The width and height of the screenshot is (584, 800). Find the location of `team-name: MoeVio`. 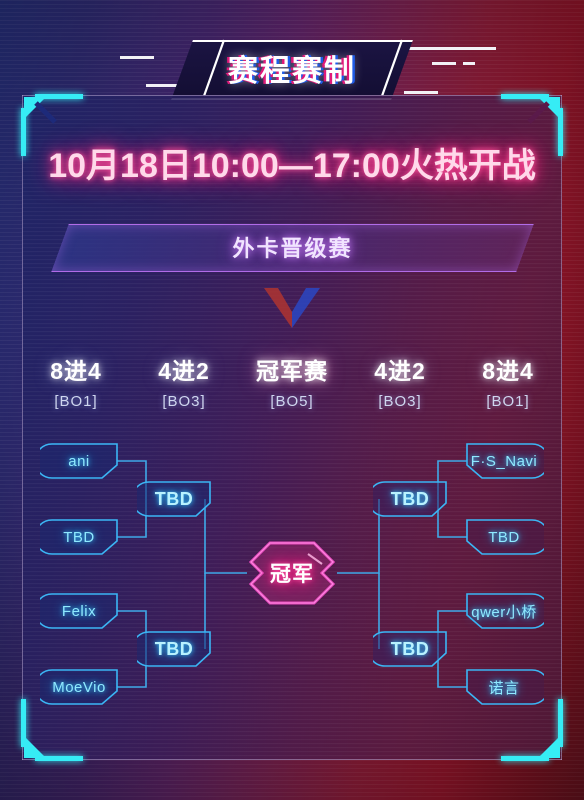

team-name: MoeVio is located at coordinates (79, 687).